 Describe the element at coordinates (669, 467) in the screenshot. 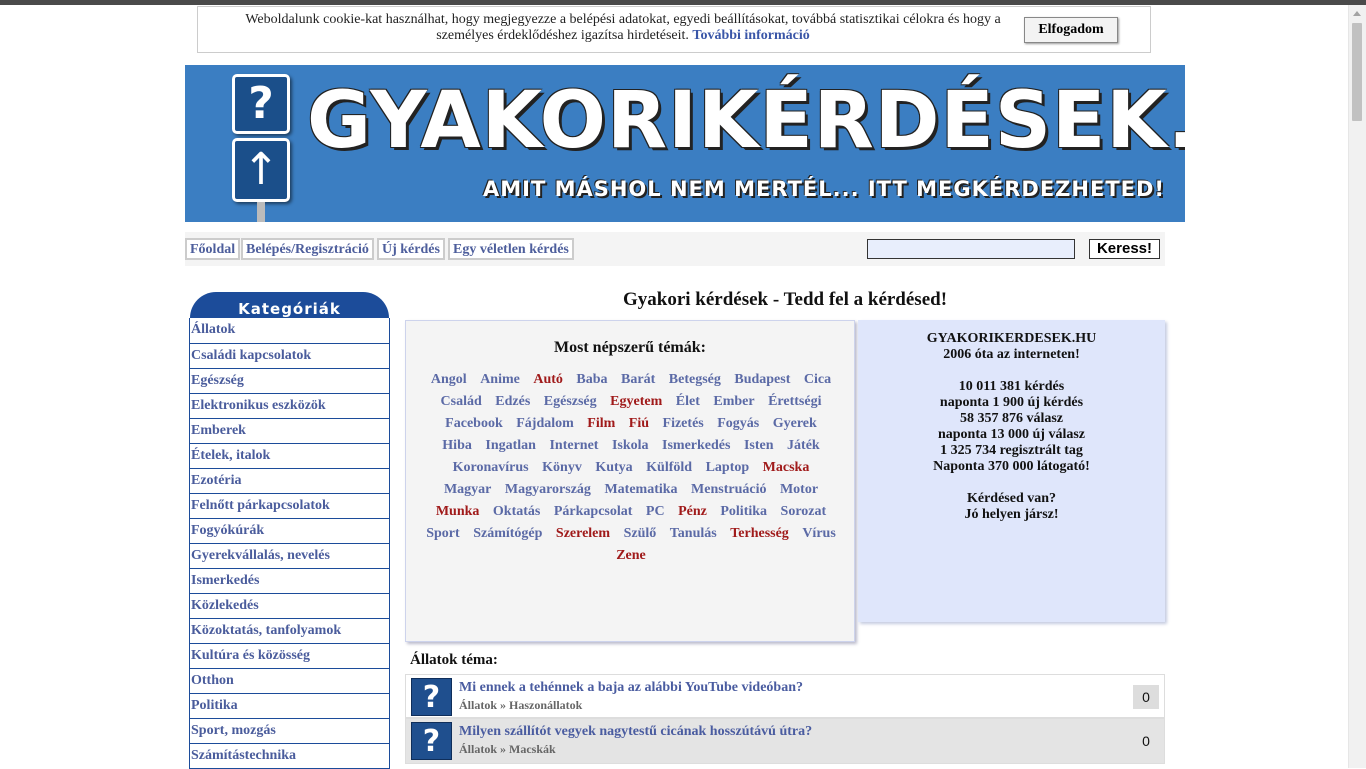

I see `topic-tag: Külföld` at that location.